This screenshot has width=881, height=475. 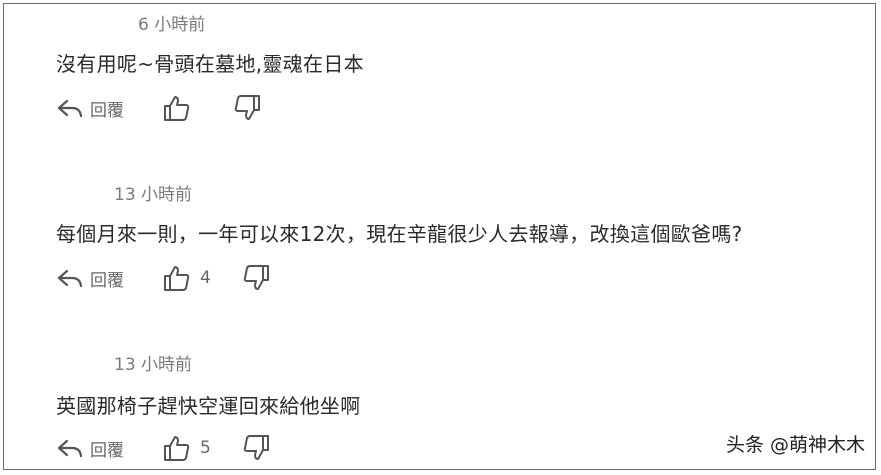 I want to click on watermark: 头条 @萌神木木, so click(x=795, y=445).